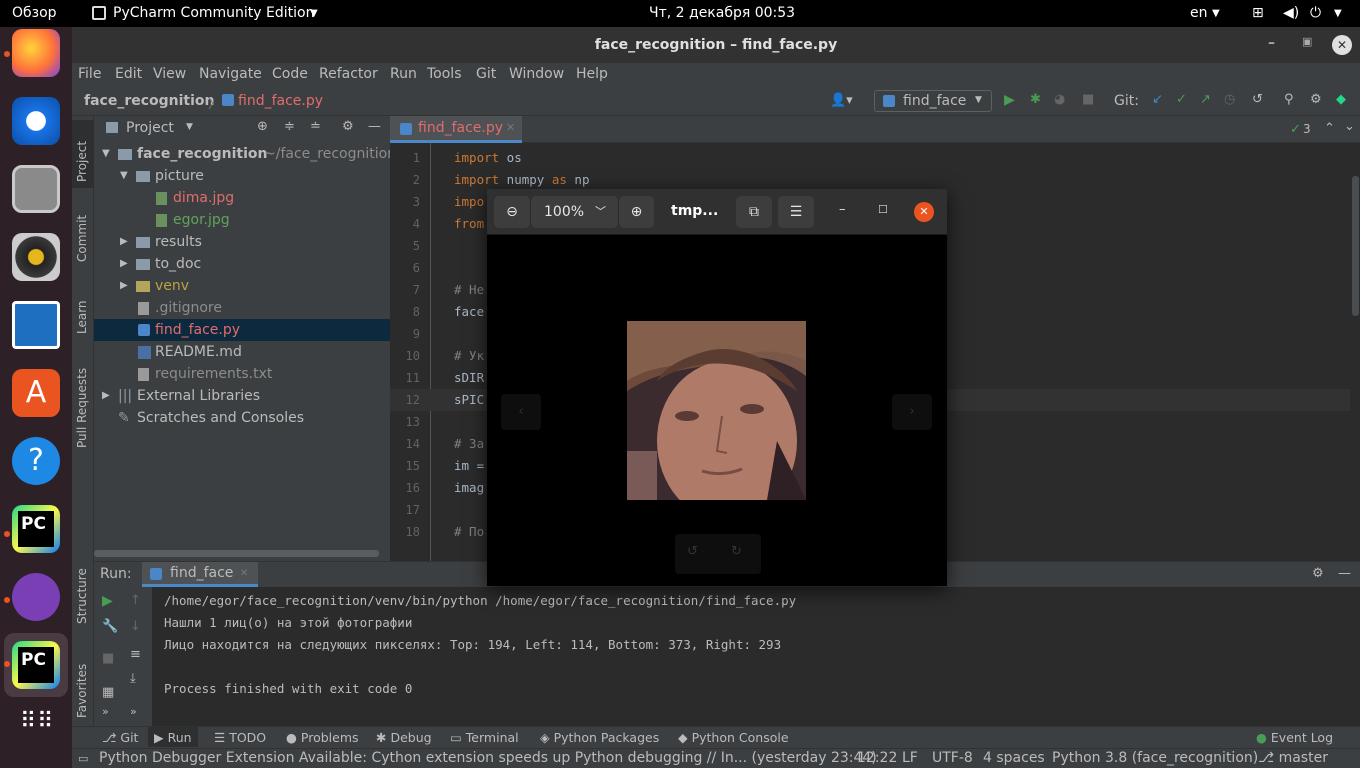 The image size is (1360, 768). Describe the element at coordinates (107, 601) in the screenshot. I see `rerun-icon: ▶` at that location.